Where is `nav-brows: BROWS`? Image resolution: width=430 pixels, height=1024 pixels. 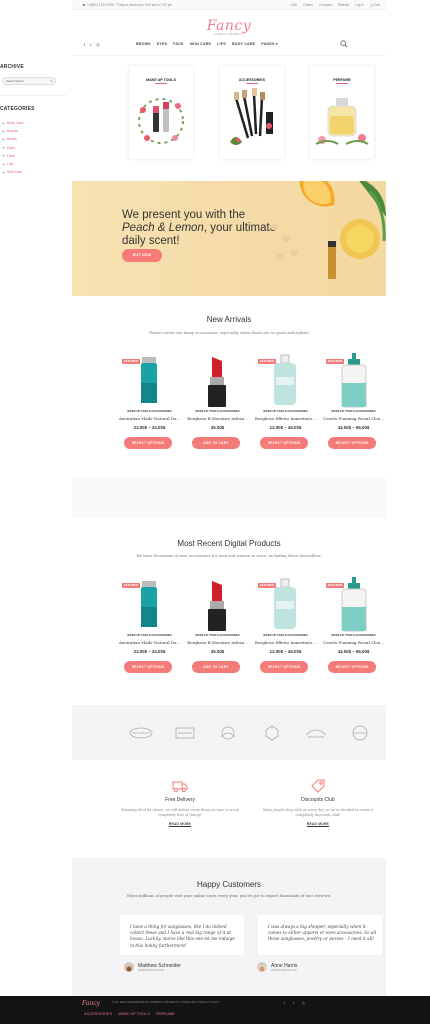 nav-brows: BROWS is located at coordinates (143, 44).